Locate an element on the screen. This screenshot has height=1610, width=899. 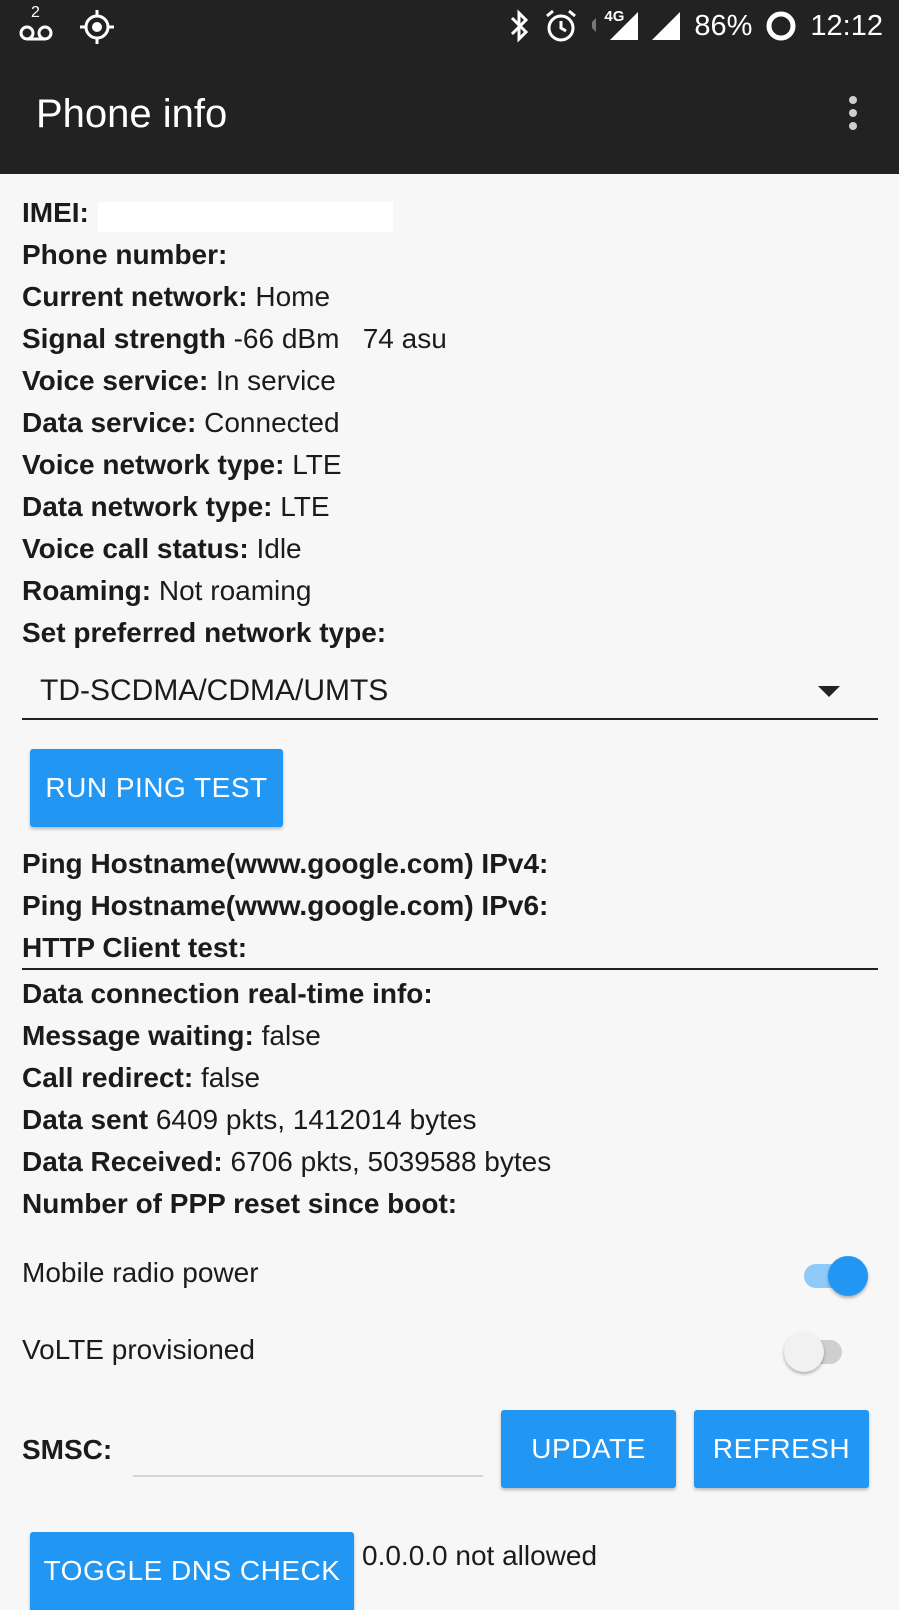
imei-redacted-value is located at coordinates (245, 217).